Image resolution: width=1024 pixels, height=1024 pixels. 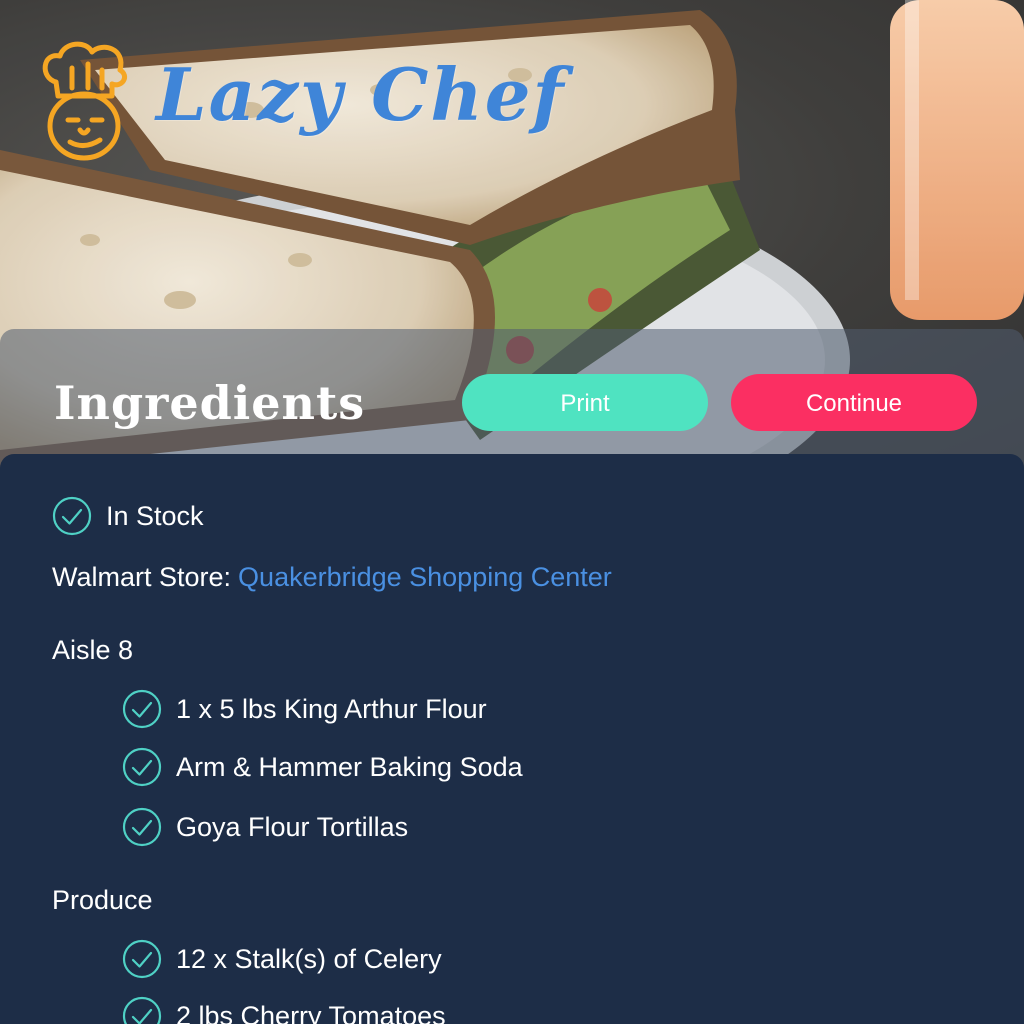 What do you see at coordinates (93, 650) in the screenshot?
I see `group-heading-aisle-8: Aisle 8` at bounding box center [93, 650].